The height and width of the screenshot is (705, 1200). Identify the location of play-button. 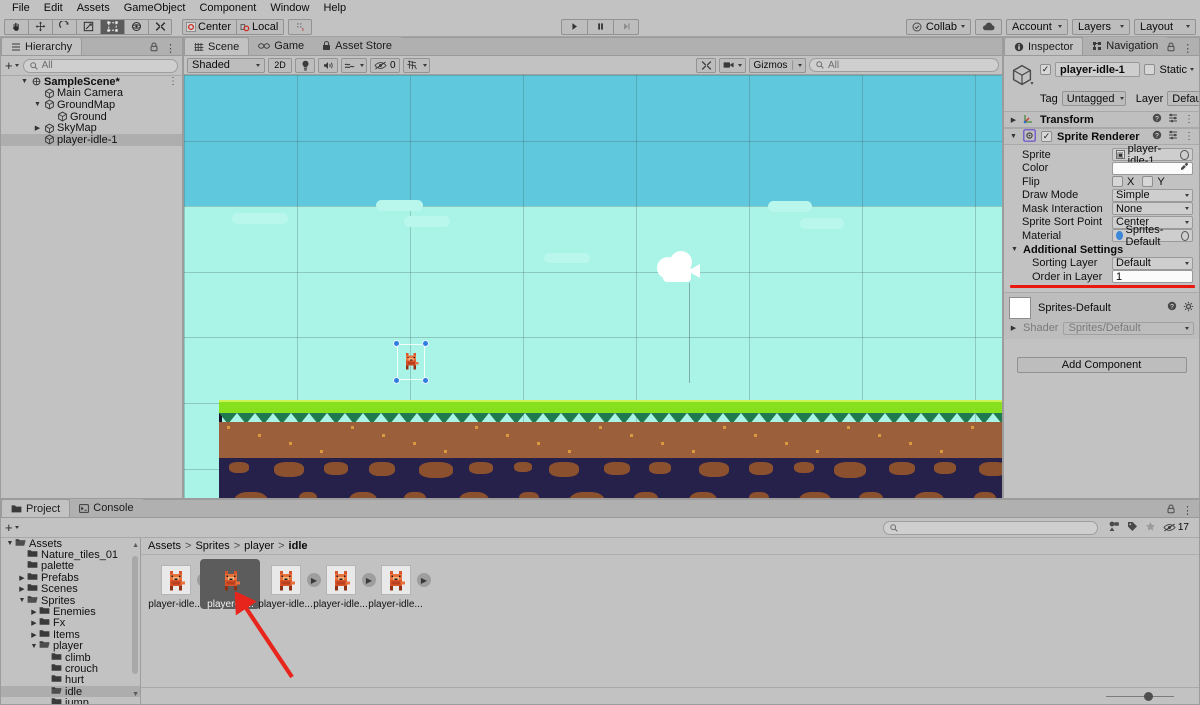
(574, 26).